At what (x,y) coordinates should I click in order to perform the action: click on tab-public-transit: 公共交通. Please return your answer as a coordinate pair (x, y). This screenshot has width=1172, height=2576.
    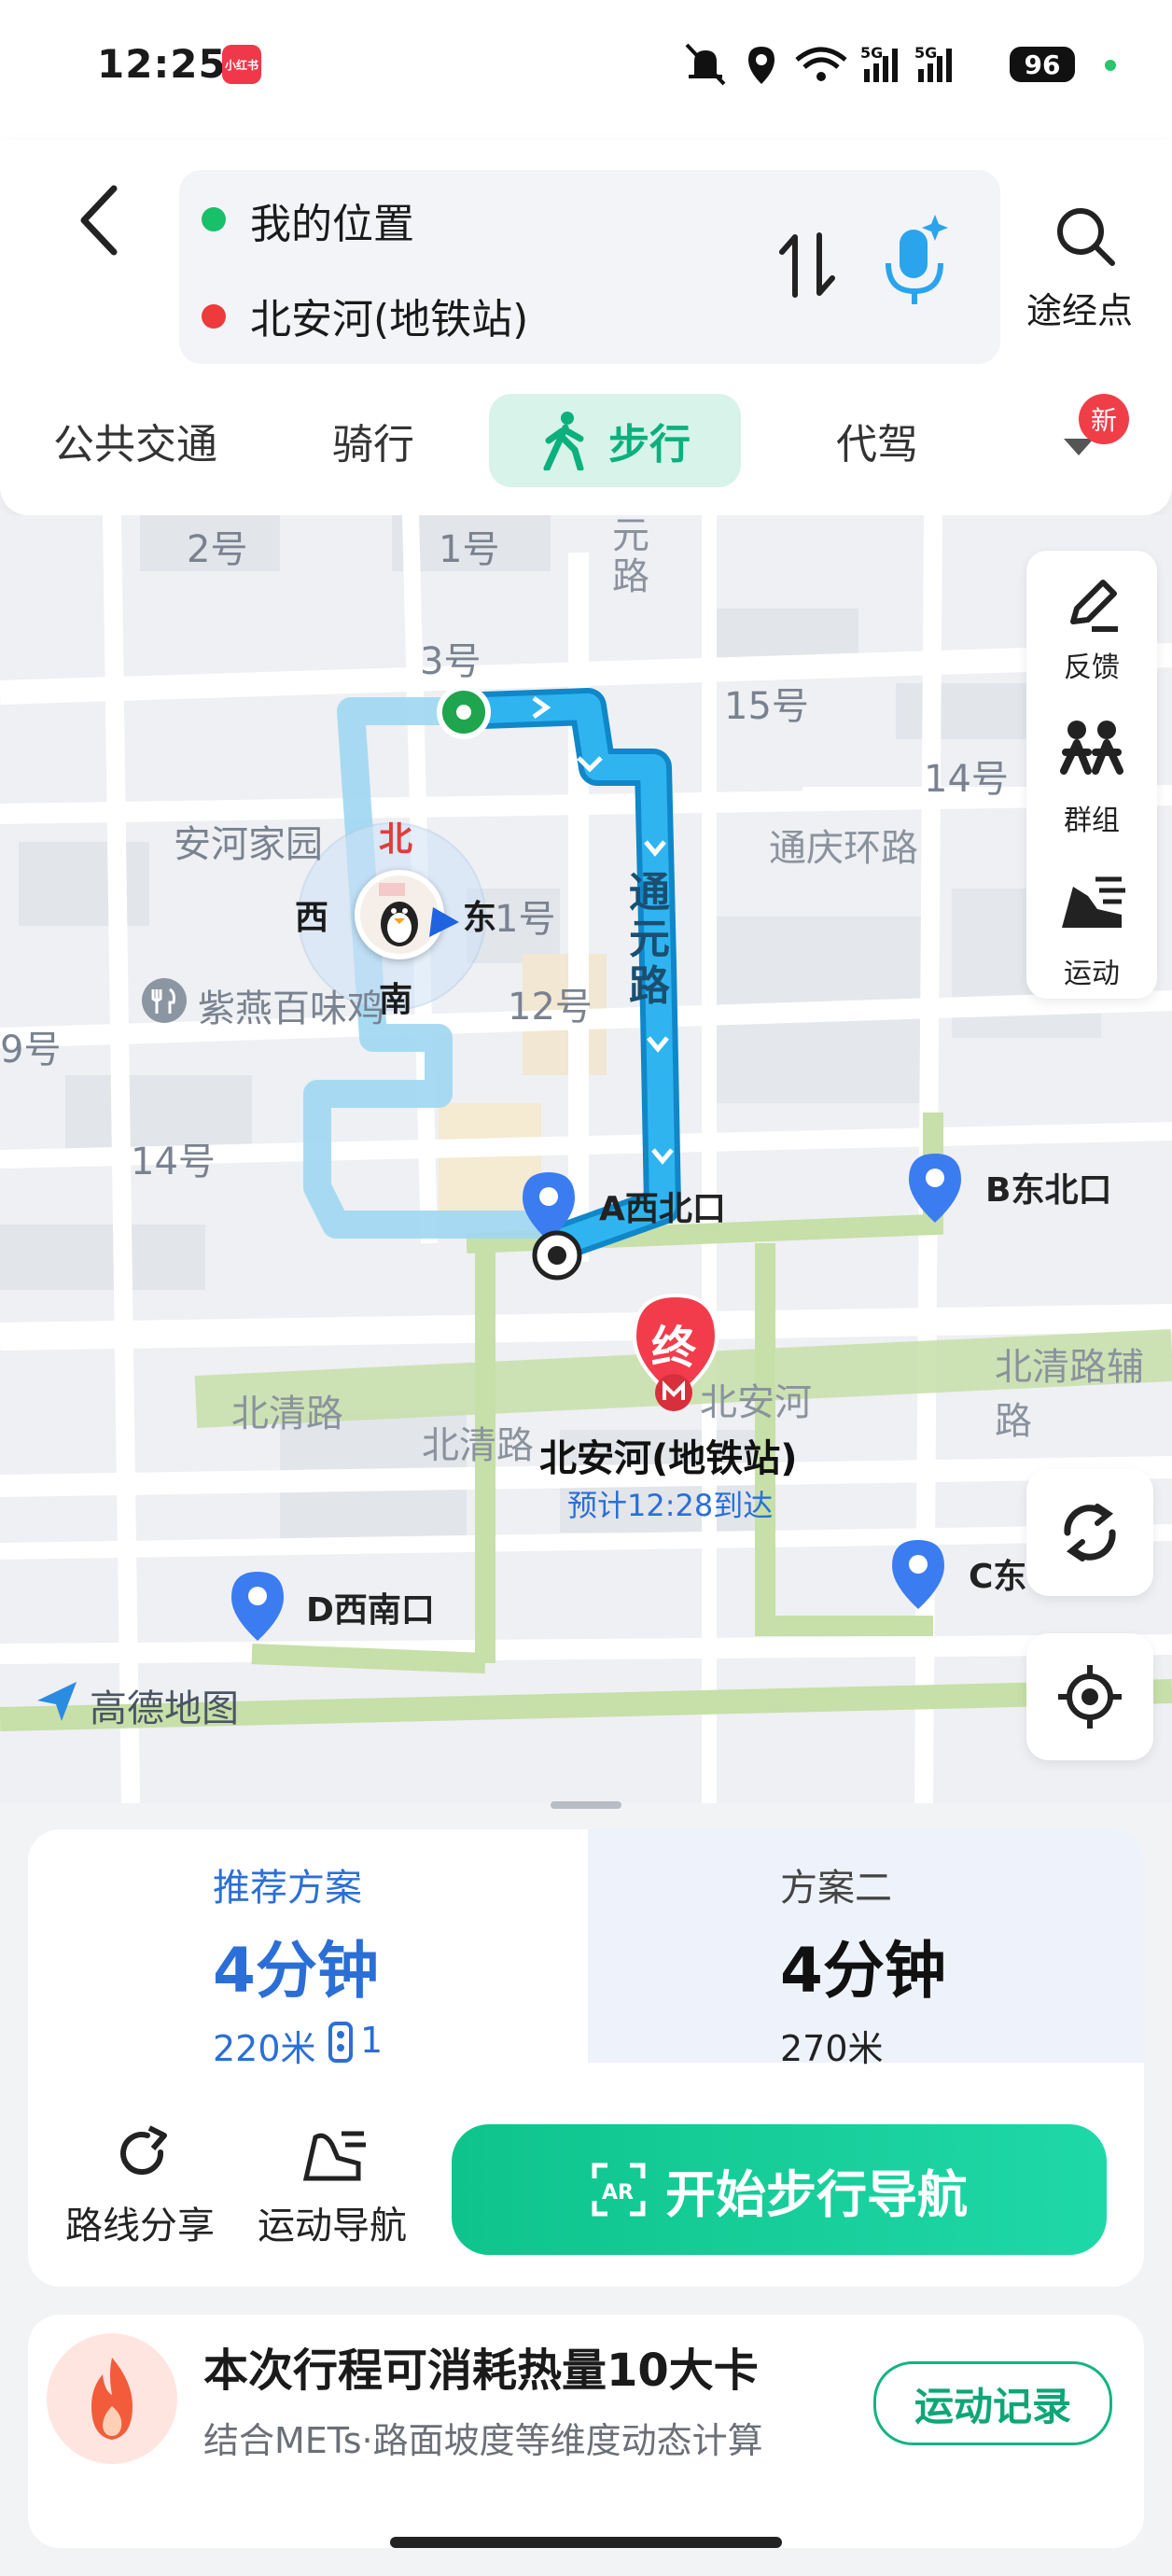
    Looking at the image, I should click on (135, 440).